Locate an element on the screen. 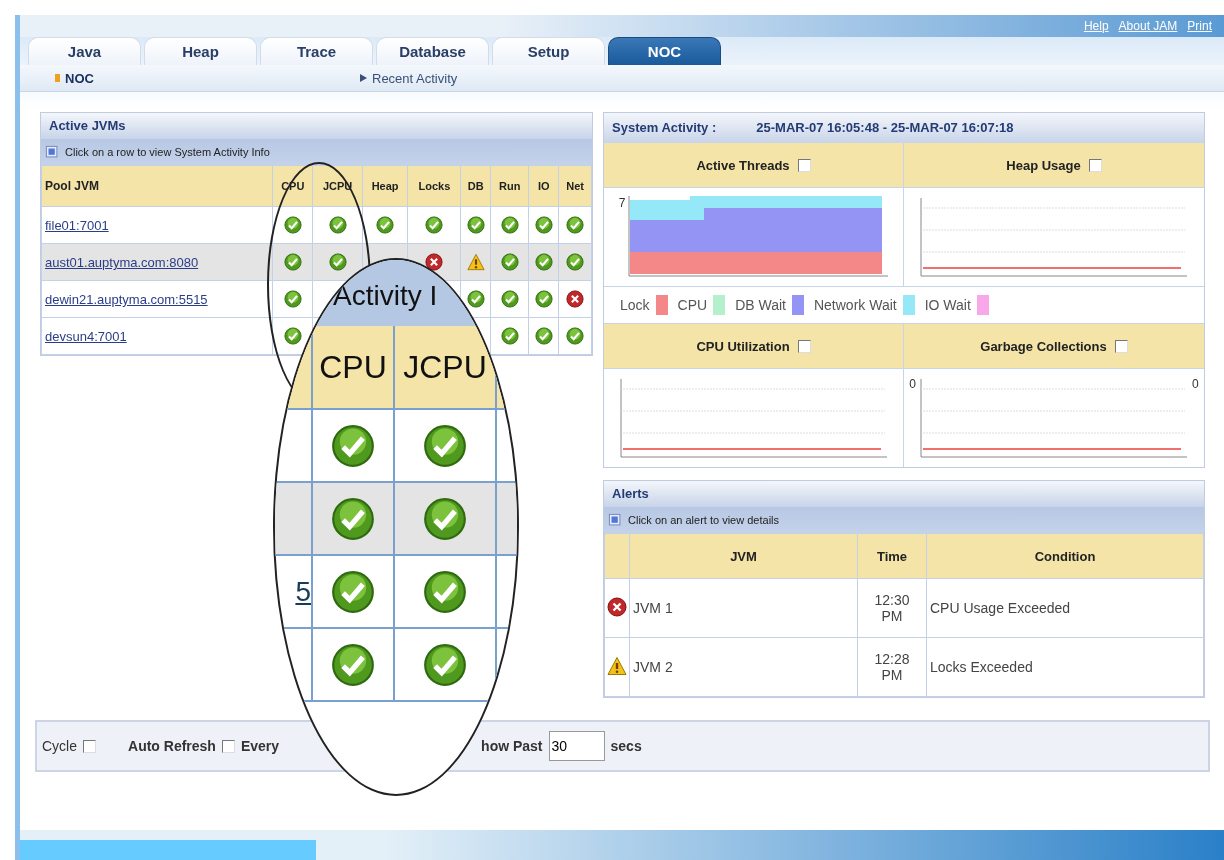  tab: Java is located at coordinates (84, 51).